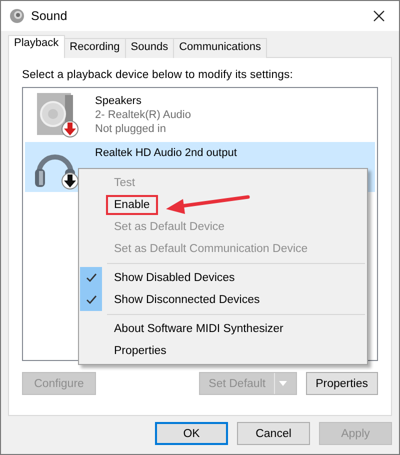 This screenshot has width=400, height=455. Describe the element at coordinates (158, 75) in the screenshot. I see `instruction-text: Select a playback device below to modify its settings:` at that location.